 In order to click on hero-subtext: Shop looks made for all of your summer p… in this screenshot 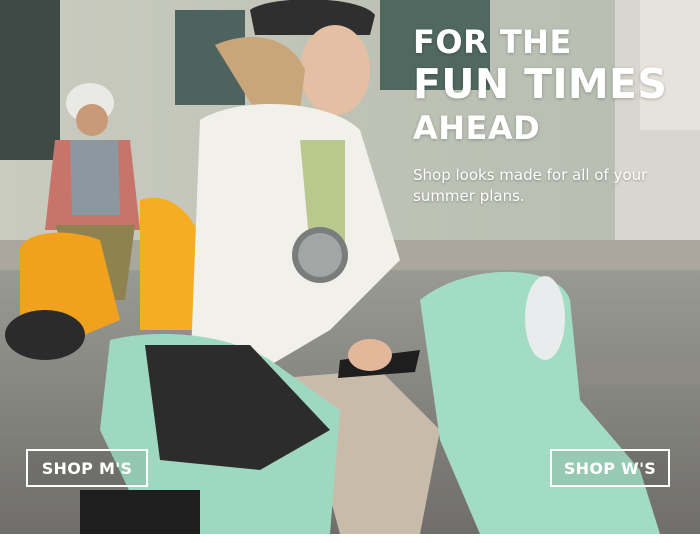, I will do `click(530, 185)`.